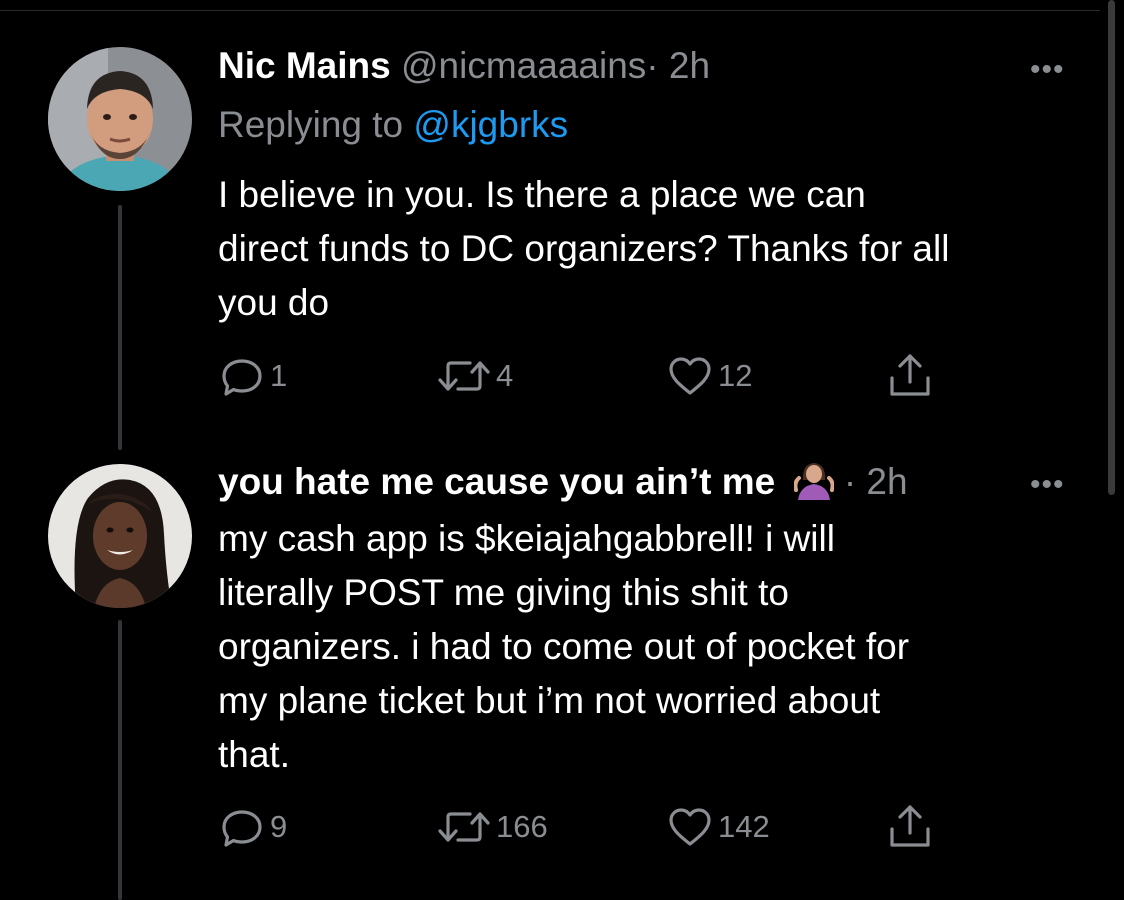 Image resolution: width=1124 pixels, height=900 pixels. I want to click on replying-mention-link: @kjgbrks, so click(490, 124).